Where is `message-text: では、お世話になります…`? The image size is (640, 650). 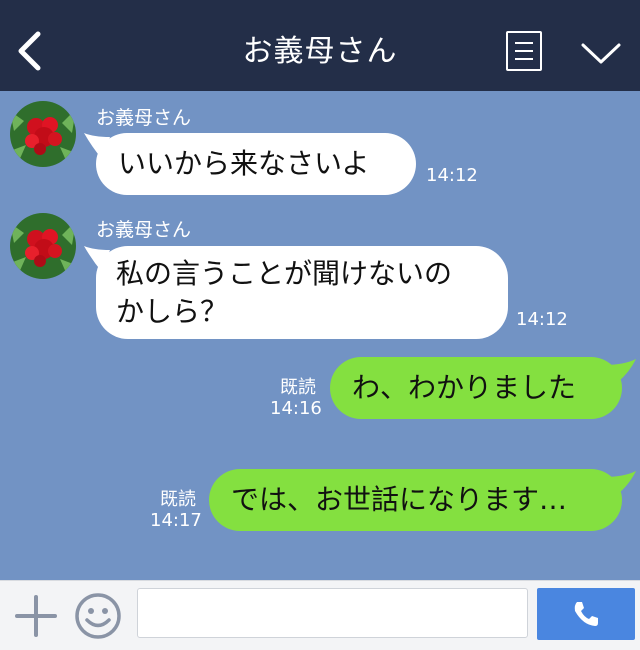 message-text: では、お世話になります… is located at coordinates (399, 499).